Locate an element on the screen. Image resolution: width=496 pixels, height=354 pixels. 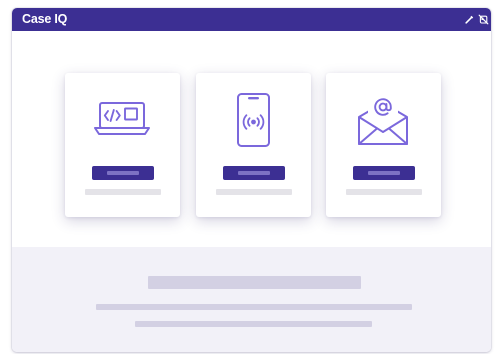
card-web is located at coordinates (122, 145).